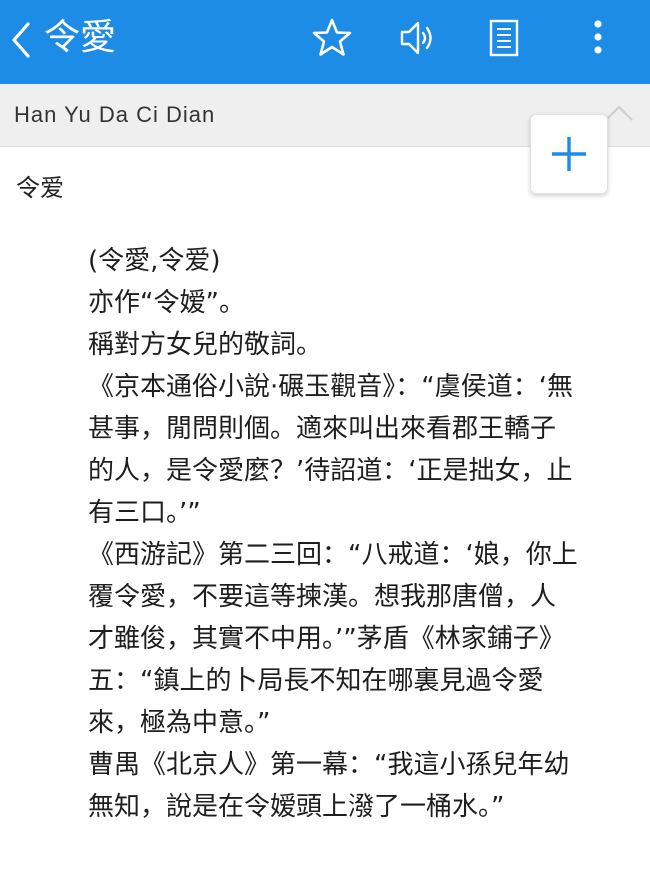 Image resolution: width=650 pixels, height=880 pixels. Describe the element at coordinates (504, 38) in the screenshot. I see `book-icon` at that location.